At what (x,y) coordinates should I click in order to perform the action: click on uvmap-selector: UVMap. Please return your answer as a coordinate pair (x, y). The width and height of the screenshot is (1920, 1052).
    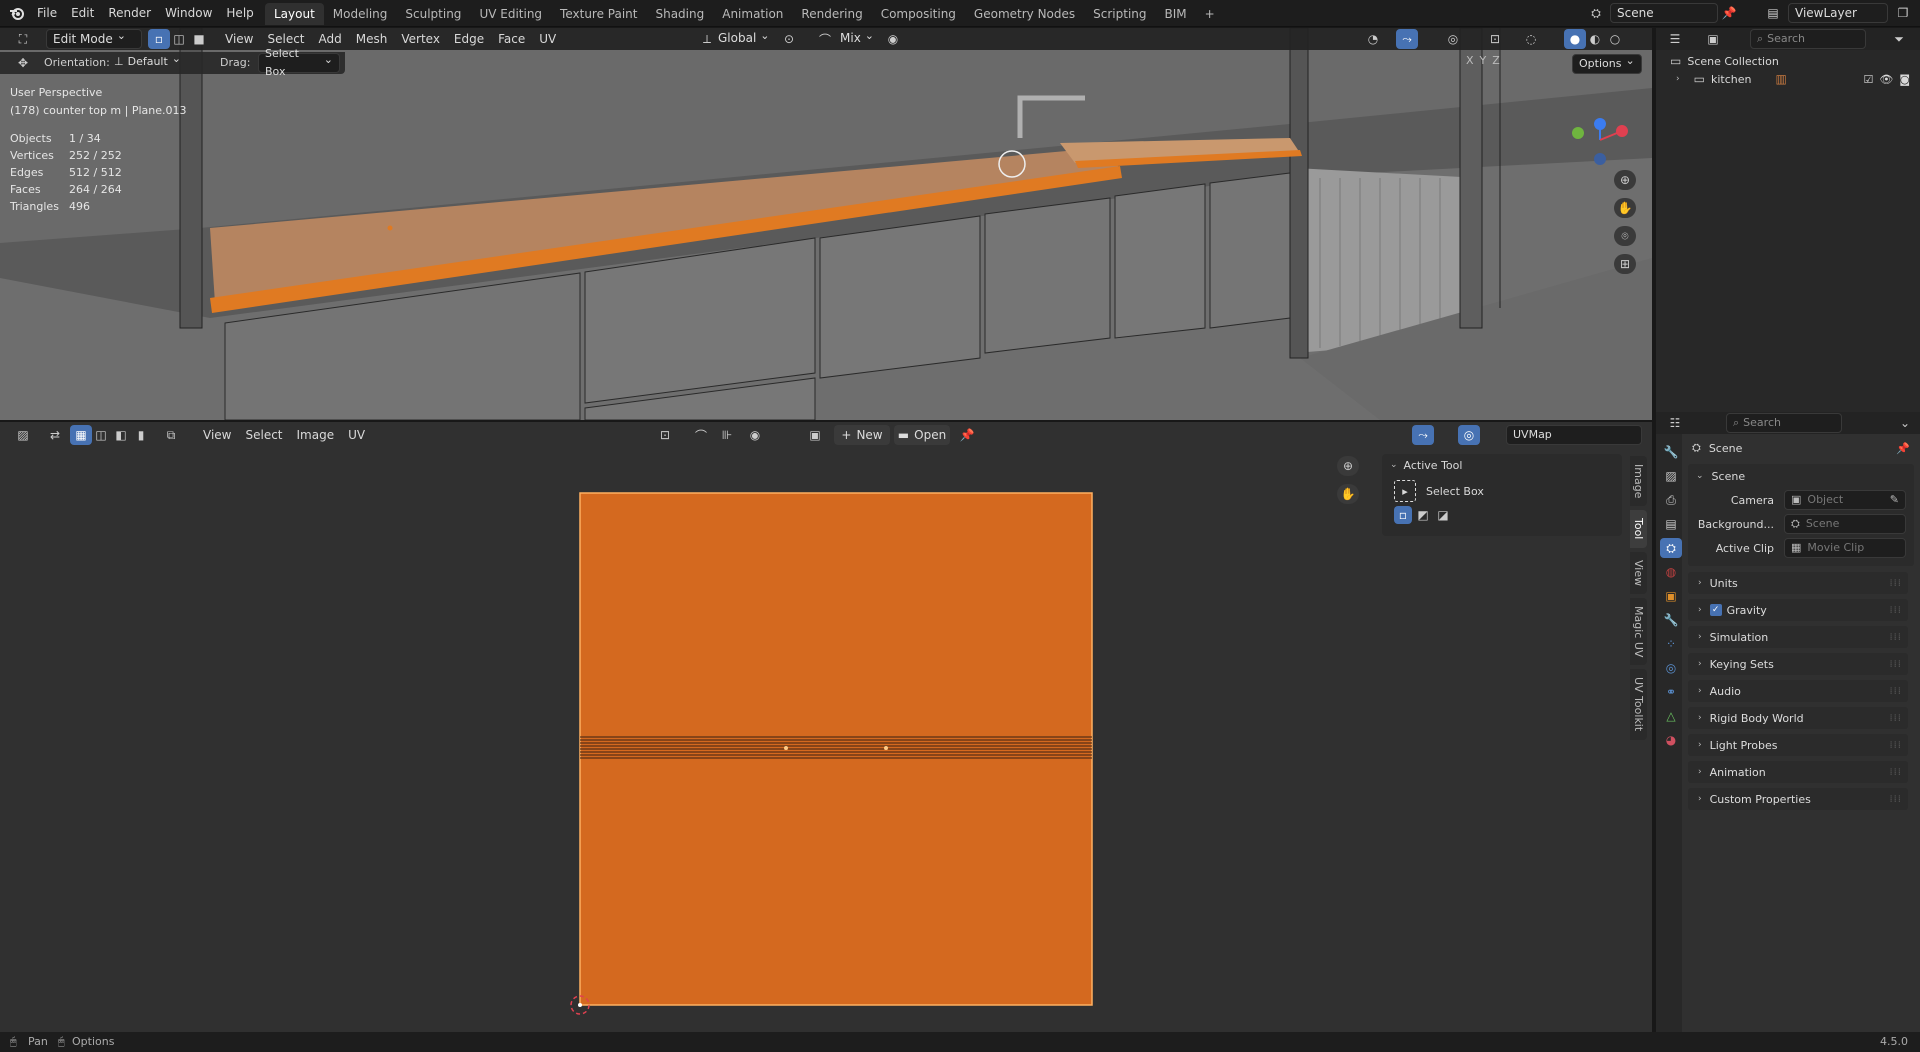
    Looking at the image, I should click on (1574, 435).